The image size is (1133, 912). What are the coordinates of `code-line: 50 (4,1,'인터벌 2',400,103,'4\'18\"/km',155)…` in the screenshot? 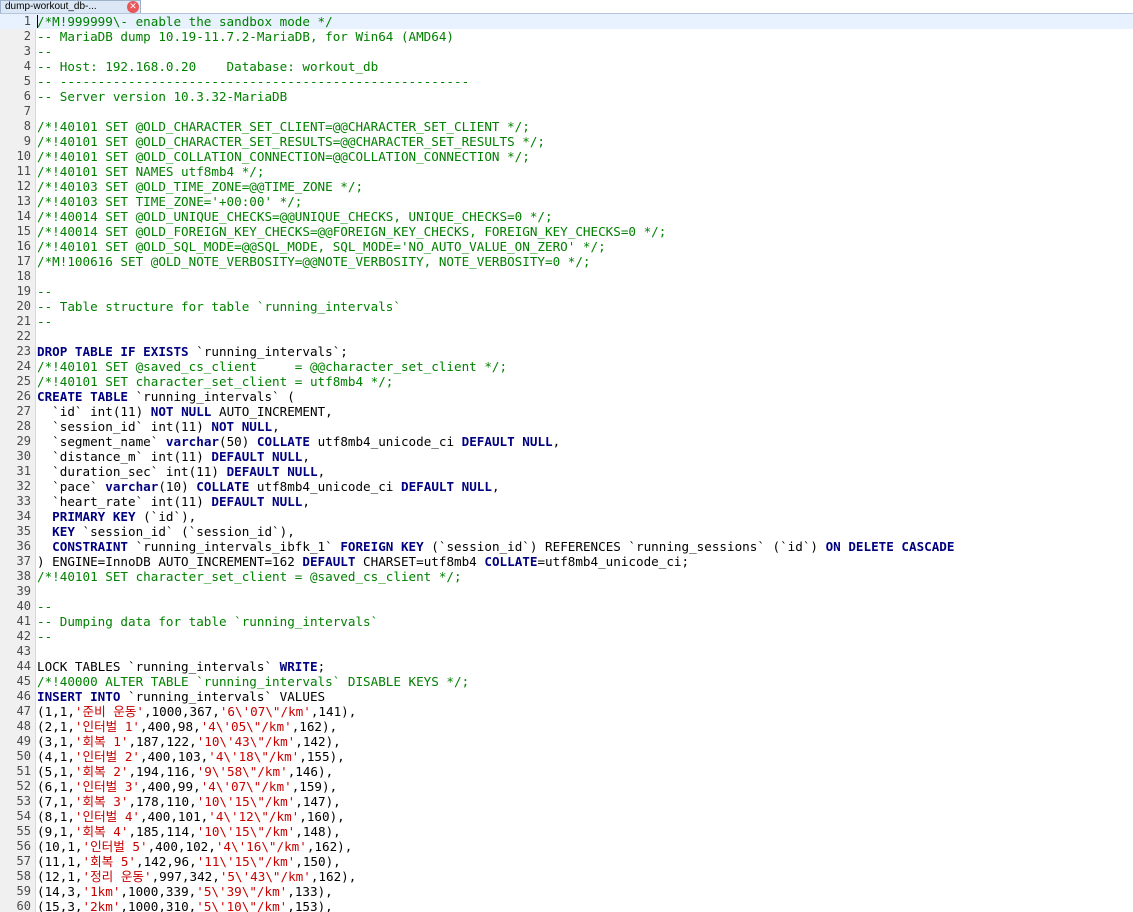 It's located at (566, 756).